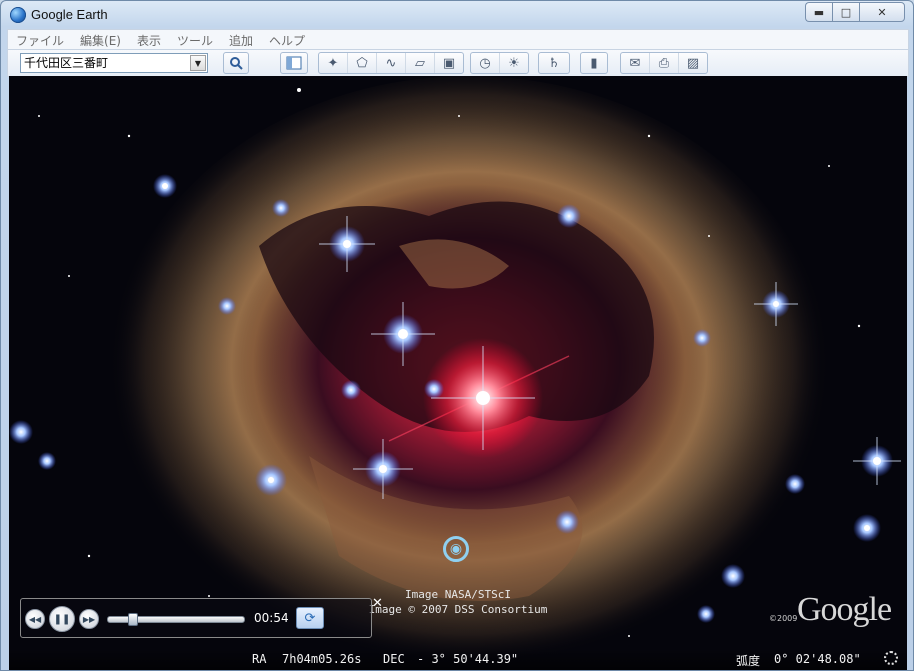 The width and height of the screenshot is (914, 671). I want to click on maximize-button: □, so click(845, 12).